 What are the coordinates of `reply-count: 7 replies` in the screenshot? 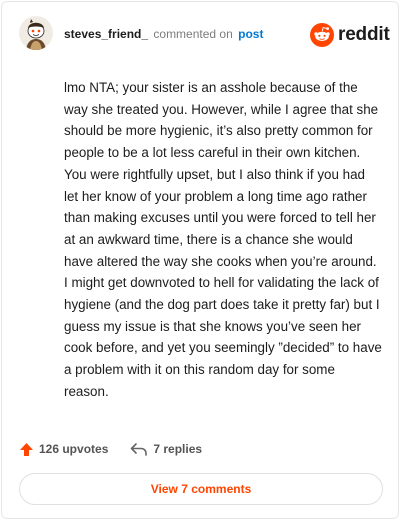 It's located at (178, 449).